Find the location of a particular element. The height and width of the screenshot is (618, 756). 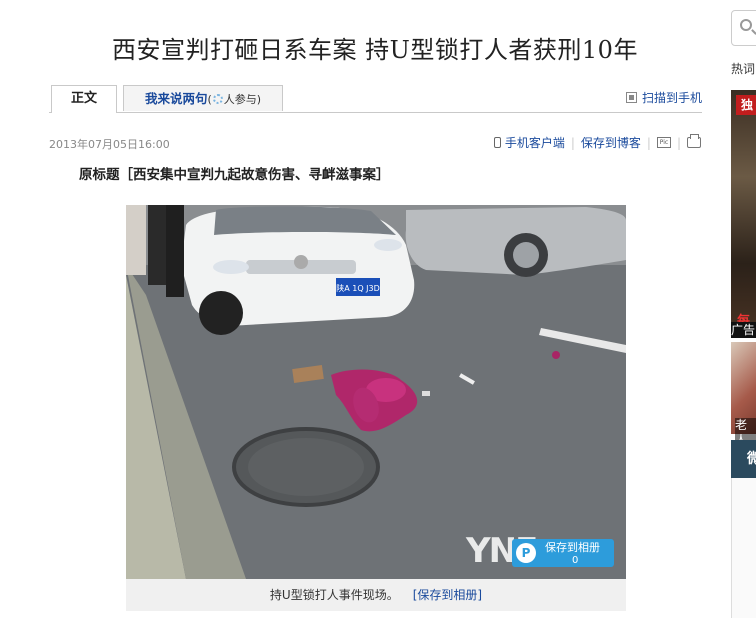

search-icon is located at coordinates (746, 25).